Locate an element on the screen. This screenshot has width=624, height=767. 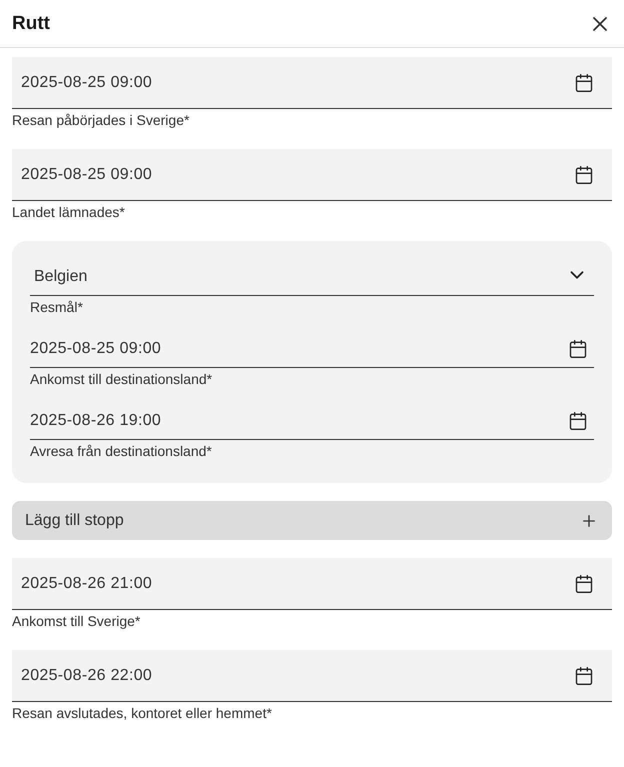
field-label: Avresa från destinationsland* is located at coordinates (121, 451).